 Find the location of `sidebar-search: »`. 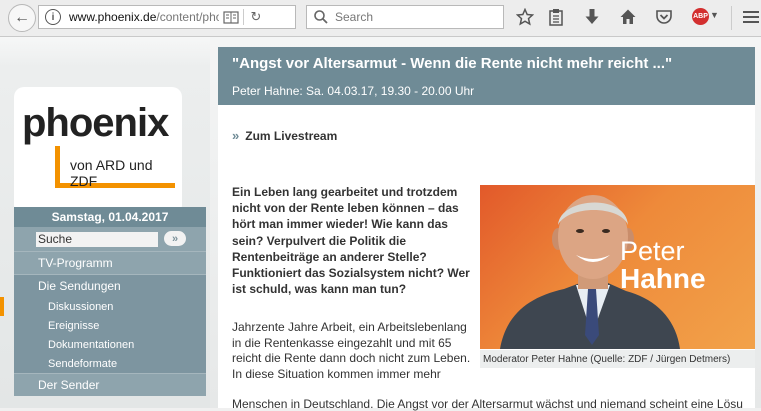

sidebar-search: » is located at coordinates (110, 239).